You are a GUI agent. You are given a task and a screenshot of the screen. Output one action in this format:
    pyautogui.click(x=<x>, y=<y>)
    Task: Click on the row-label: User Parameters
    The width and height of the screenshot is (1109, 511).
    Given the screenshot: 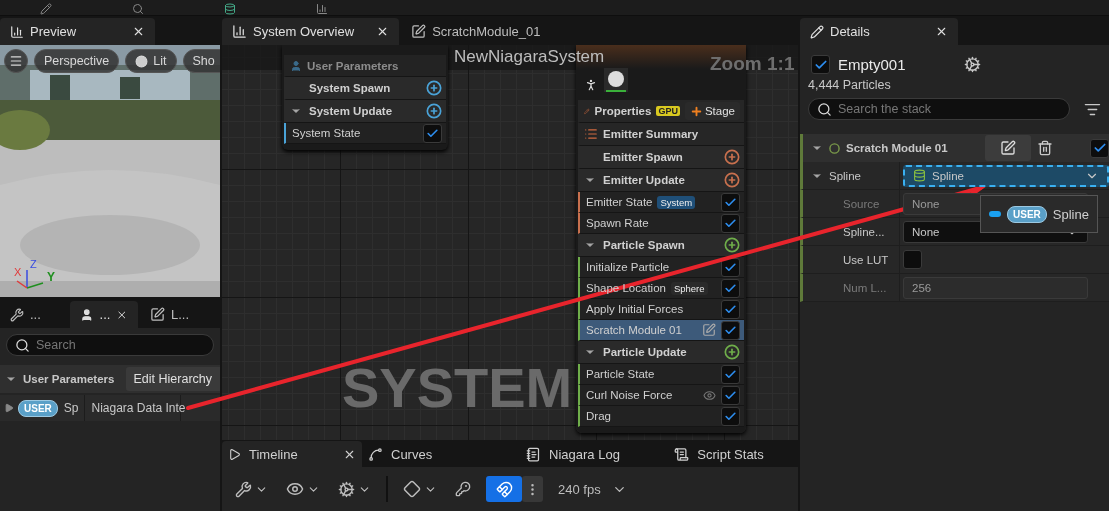 What is the action you would take?
    pyautogui.click(x=353, y=65)
    